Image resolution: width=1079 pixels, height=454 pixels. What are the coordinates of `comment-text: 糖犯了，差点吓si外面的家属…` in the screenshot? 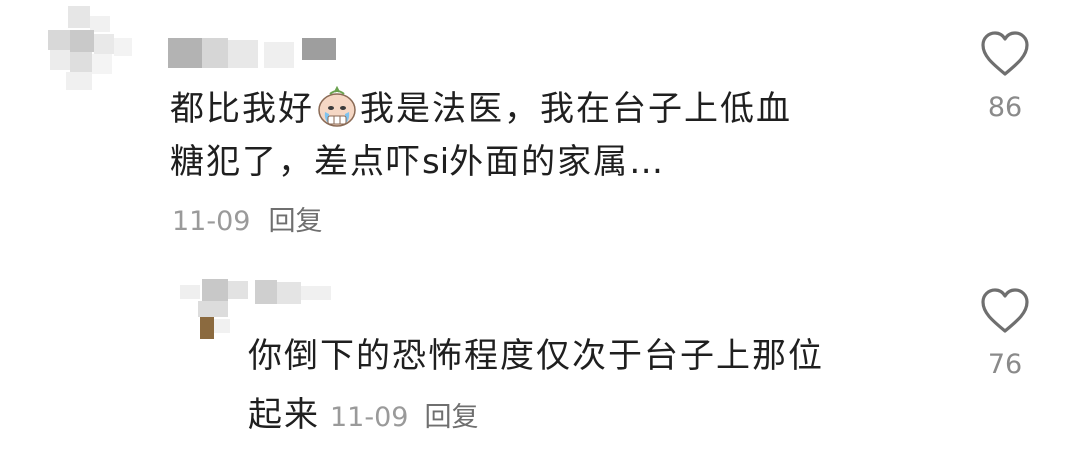 It's located at (417, 162).